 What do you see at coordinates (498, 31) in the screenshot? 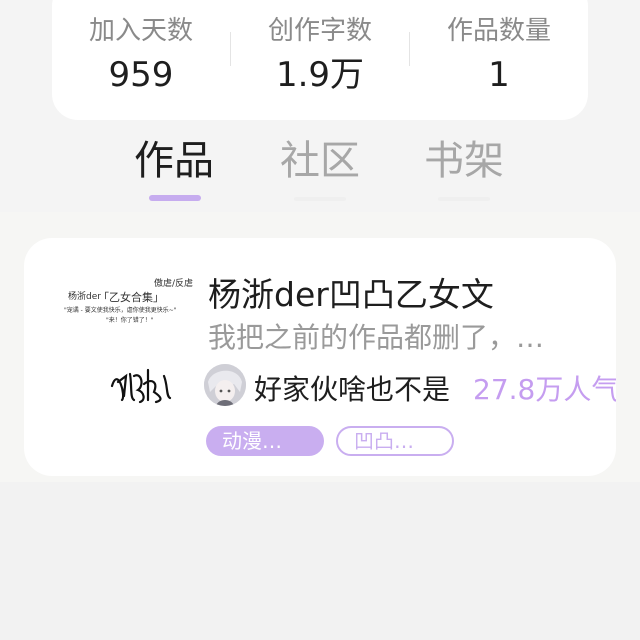
I see `stat-label: 作品数量` at bounding box center [498, 31].